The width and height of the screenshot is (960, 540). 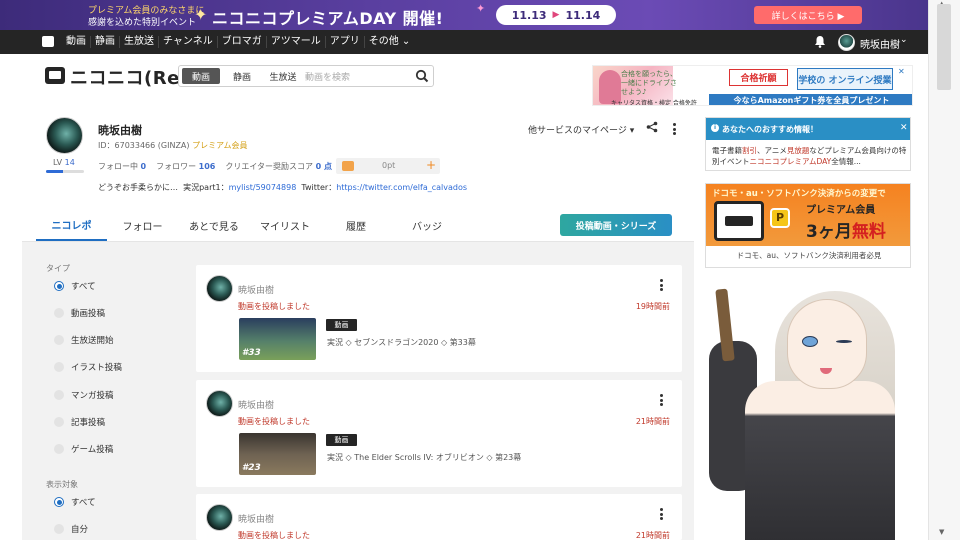 What do you see at coordinates (96, 368) in the screenshot?
I see `filter-label: イラスト投稿` at bounding box center [96, 368].